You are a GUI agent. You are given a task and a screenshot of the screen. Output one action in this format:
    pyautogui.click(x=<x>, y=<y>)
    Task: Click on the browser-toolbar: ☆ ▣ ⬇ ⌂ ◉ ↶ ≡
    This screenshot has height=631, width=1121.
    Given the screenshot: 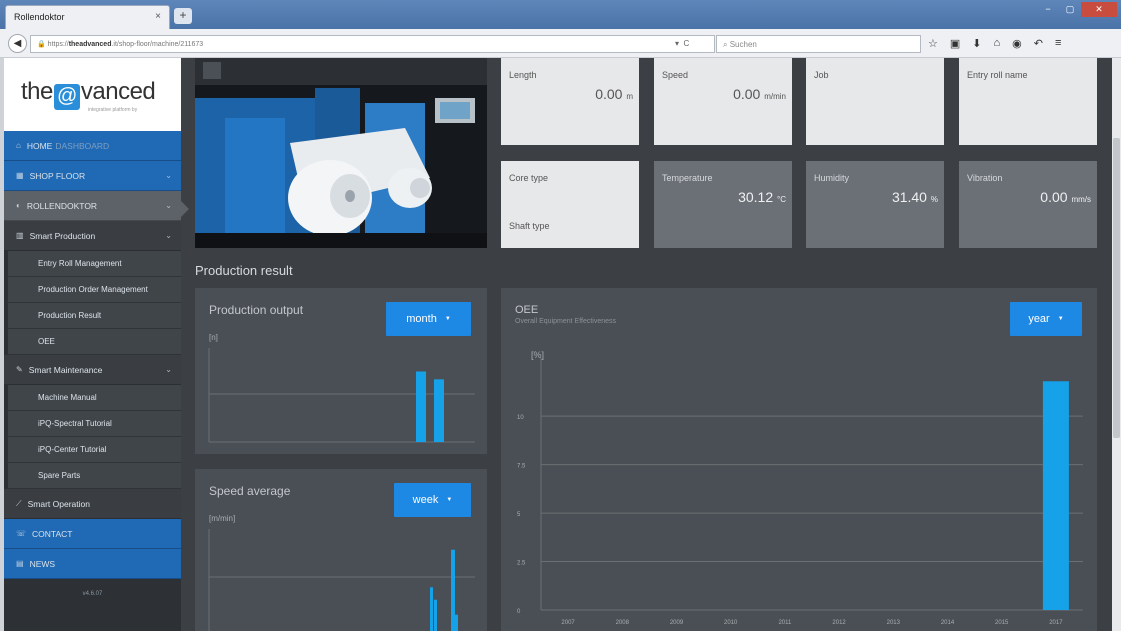 What is the action you would take?
    pyautogui.click(x=994, y=43)
    